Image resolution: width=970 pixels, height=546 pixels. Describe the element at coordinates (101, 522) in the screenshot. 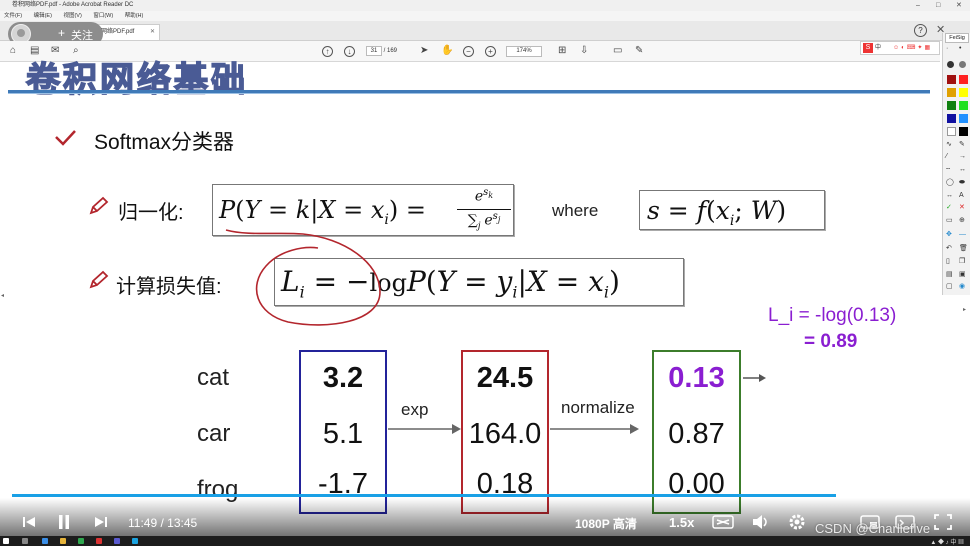

I see `skip-next-icon` at that location.